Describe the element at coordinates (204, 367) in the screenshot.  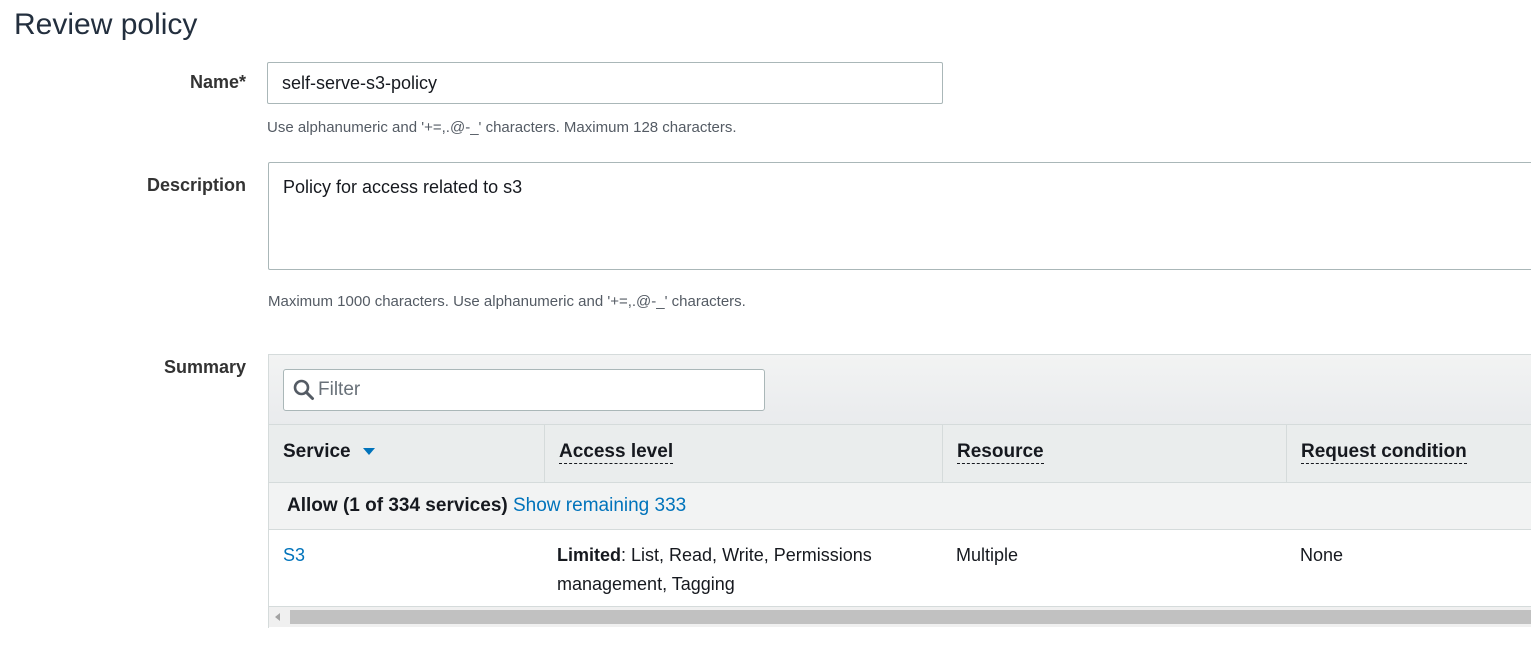
I see `summary-label: Summary` at that location.